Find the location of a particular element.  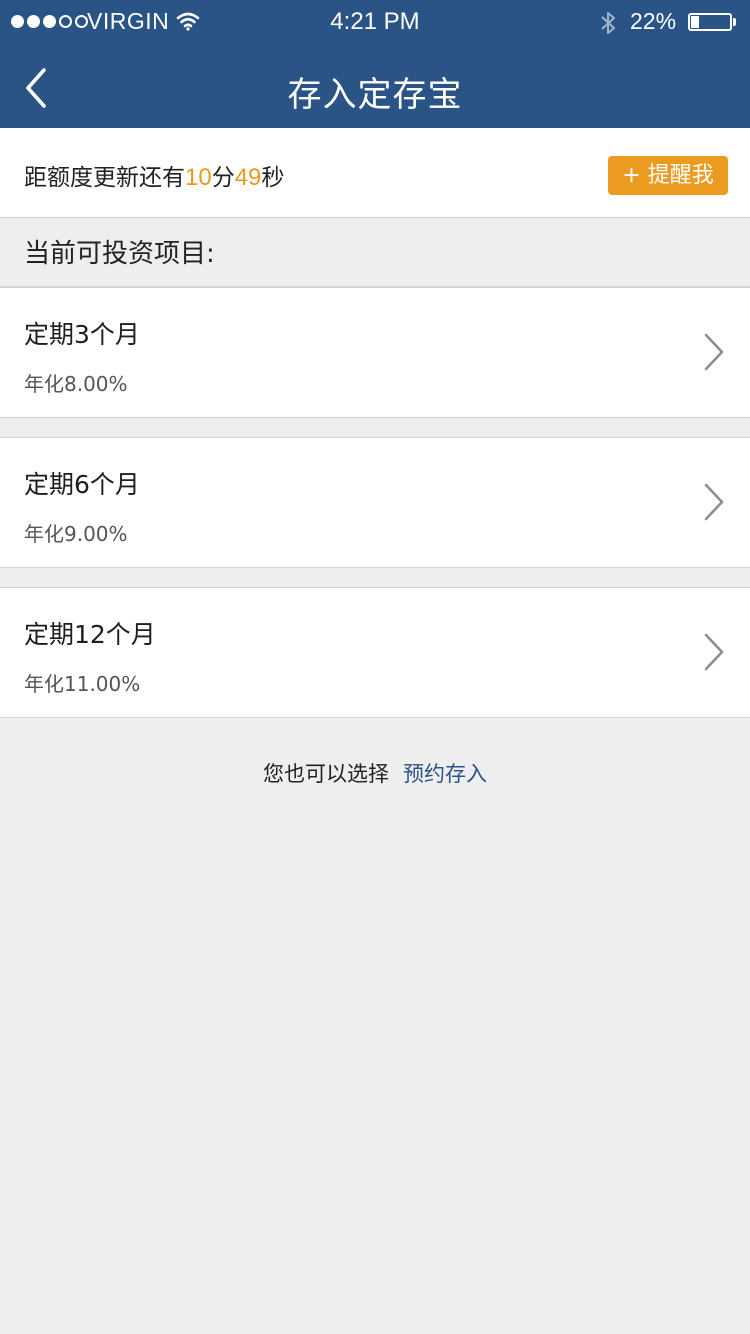

product-name: 定期6个月 is located at coordinates (82, 484).